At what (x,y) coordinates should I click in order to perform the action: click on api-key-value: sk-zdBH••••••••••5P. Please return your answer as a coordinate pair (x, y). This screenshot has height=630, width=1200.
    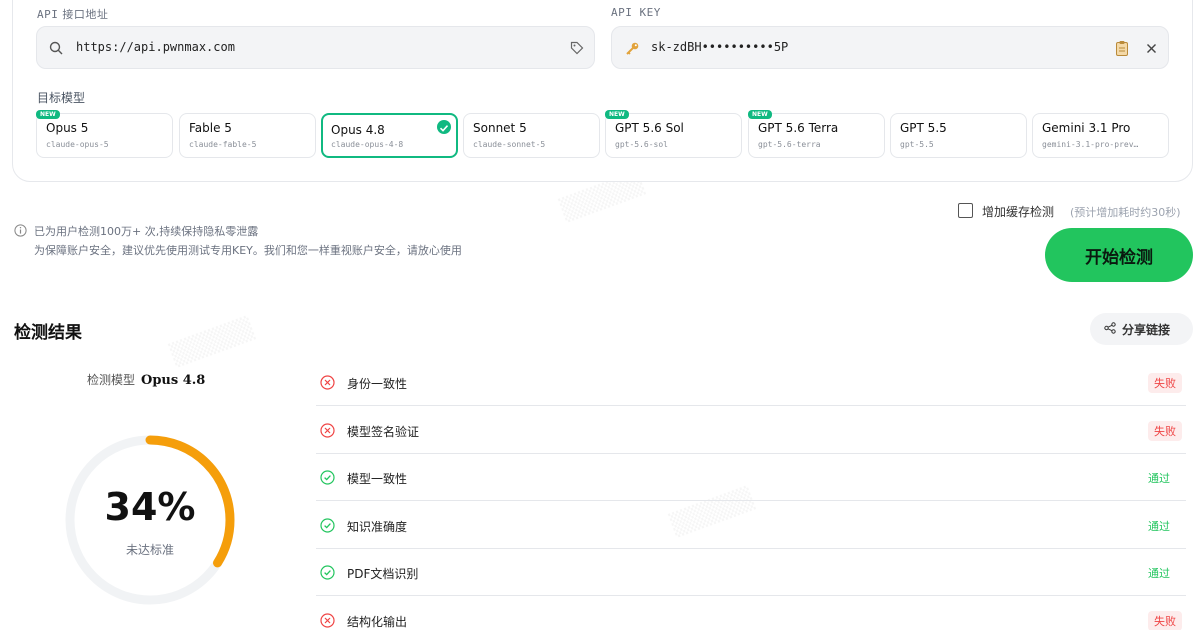
    Looking at the image, I should click on (720, 47).